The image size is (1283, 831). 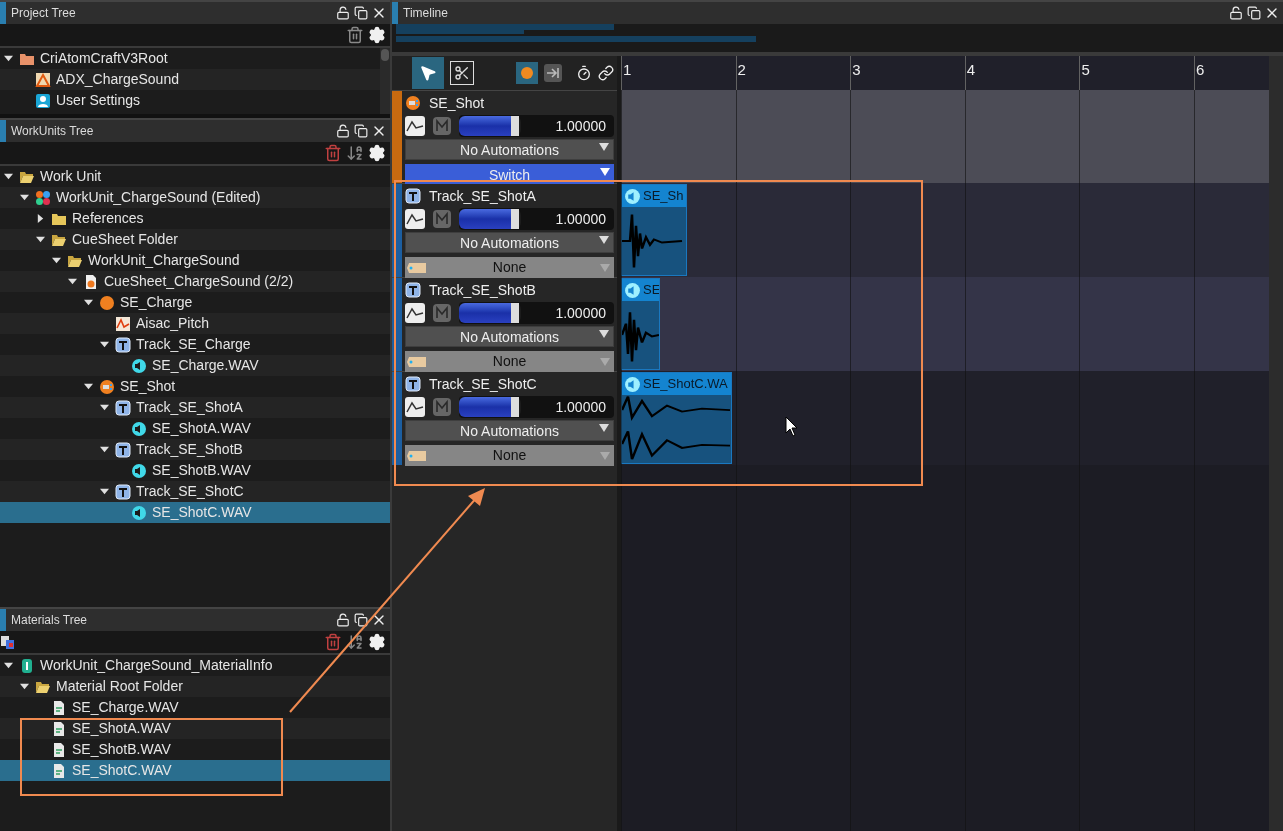 I want to click on clock-icon, so click(x=584, y=73).